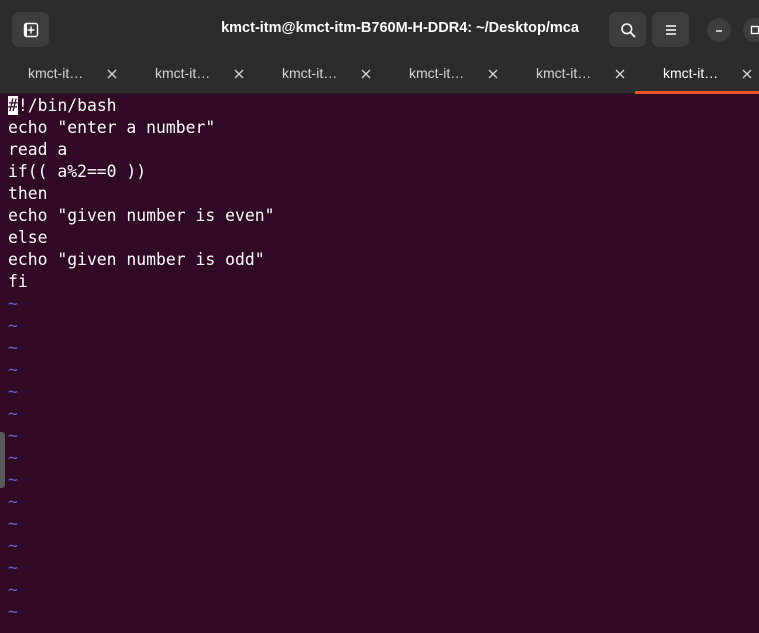  Describe the element at coordinates (28, 193) in the screenshot. I see `code-line: then` at that location.